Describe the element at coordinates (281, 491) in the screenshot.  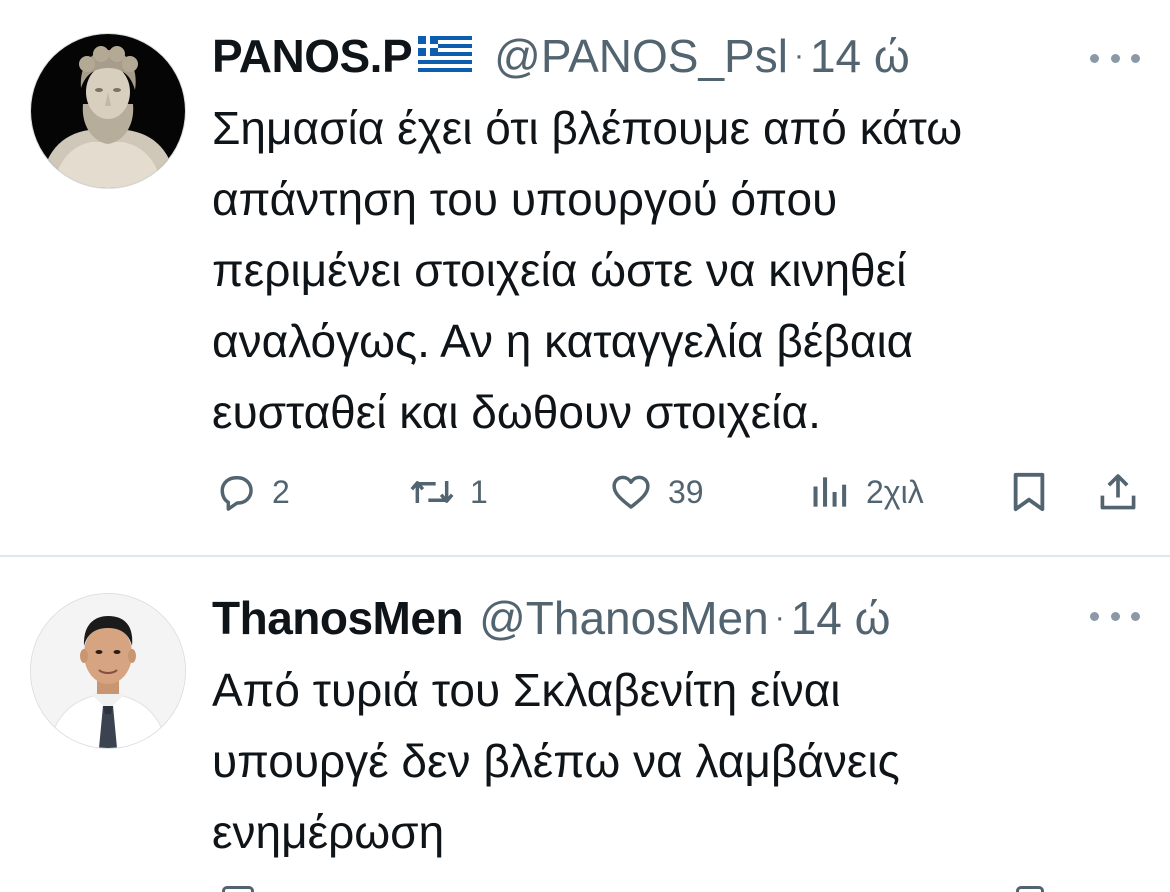
I see `reply-count: 2` at that location.